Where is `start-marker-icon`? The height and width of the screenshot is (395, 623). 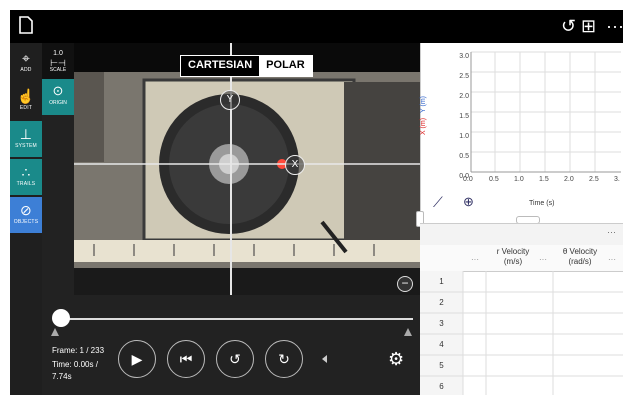
start-marker-icon is located at coordinates (55, 332).